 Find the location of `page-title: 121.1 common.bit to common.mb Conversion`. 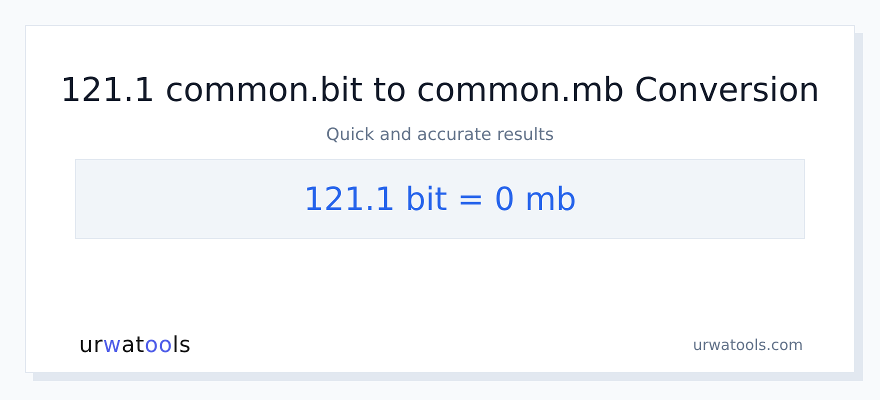

page-title: 121.1 common.bit to common.mb Conversion is located at coordinates (440, 90).